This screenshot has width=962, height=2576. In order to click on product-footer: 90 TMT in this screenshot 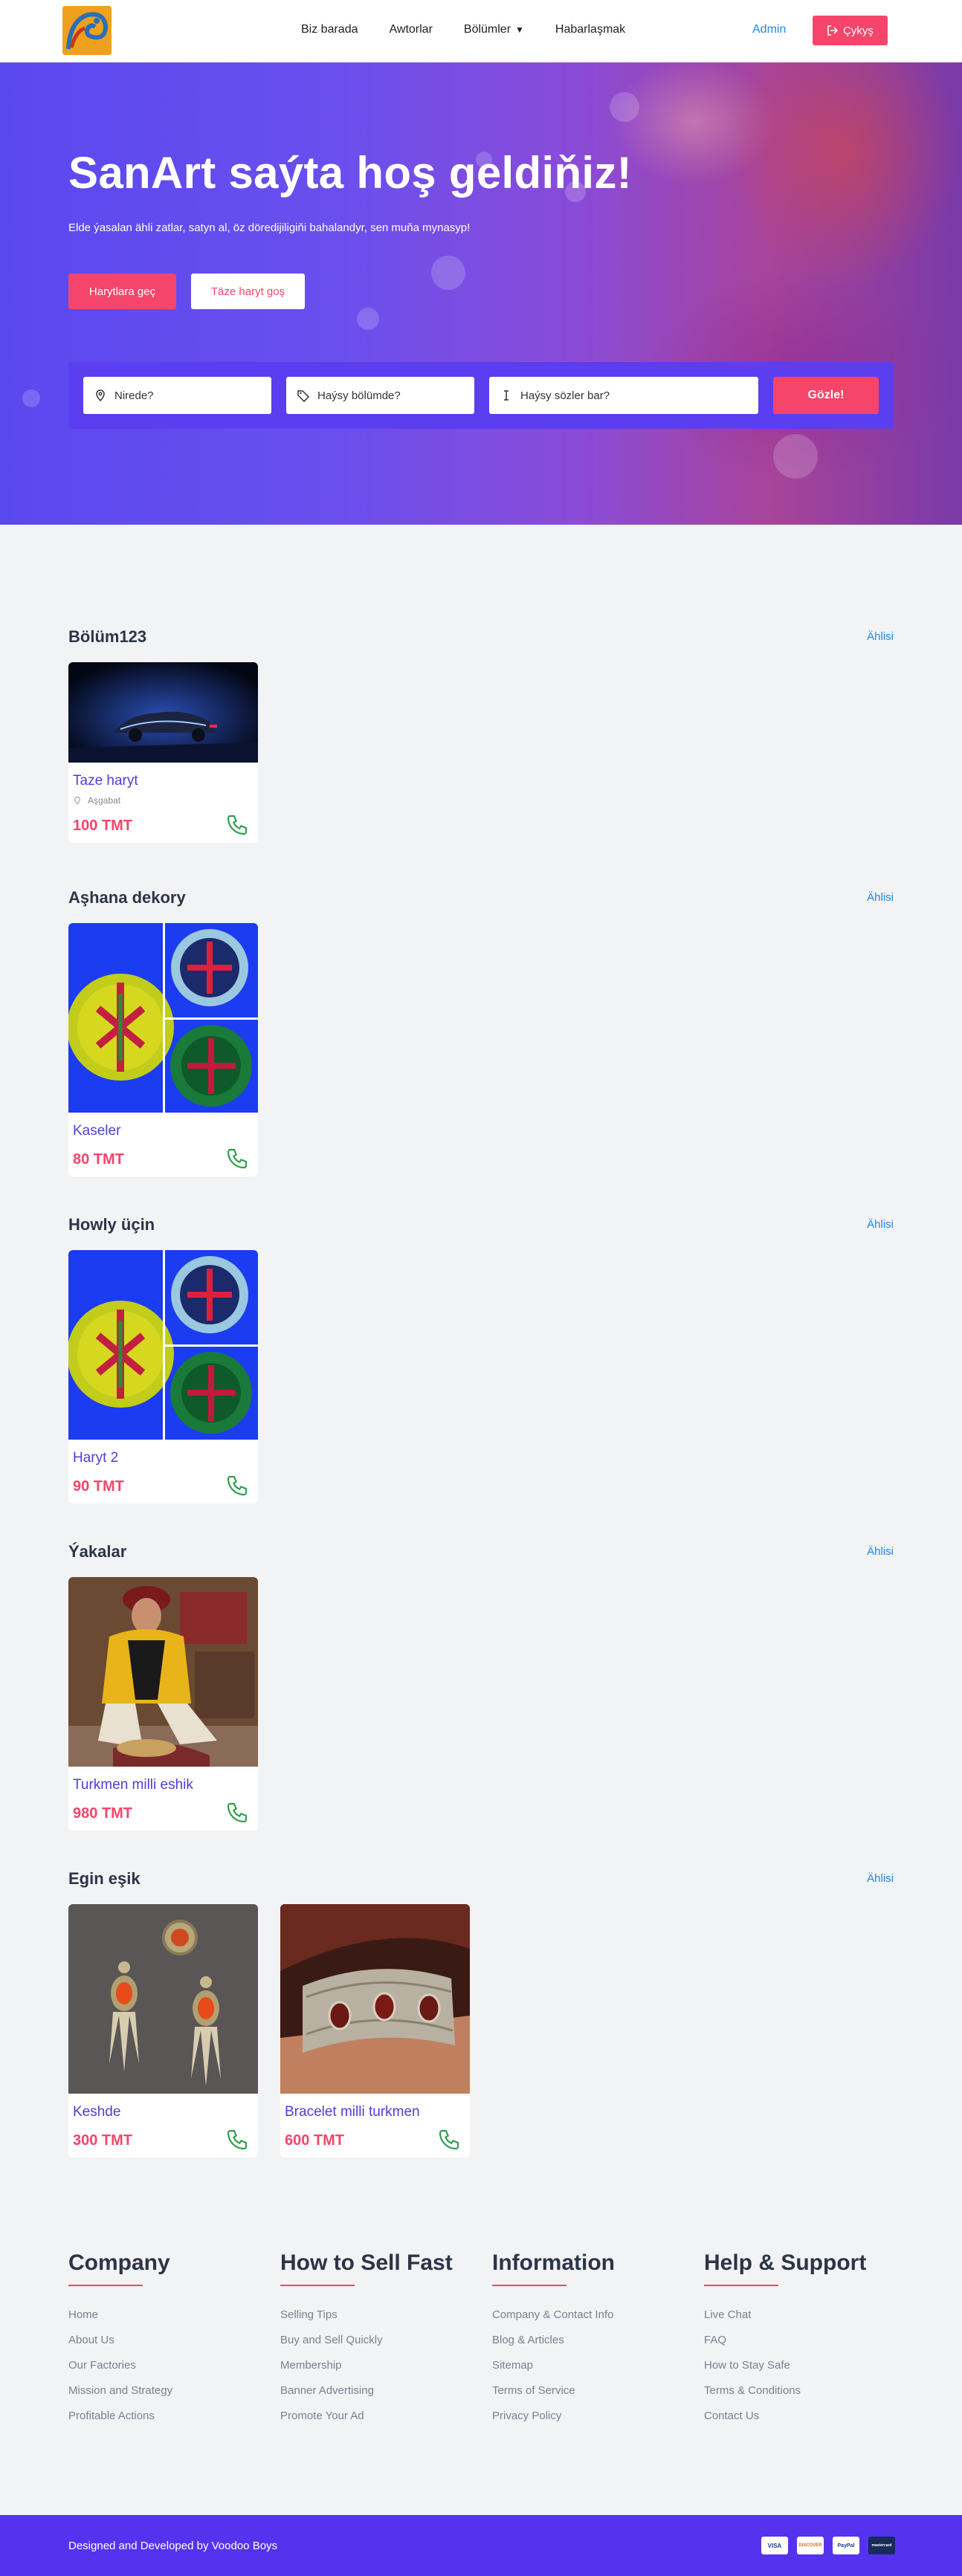, I will do `click(163, 1485)`.